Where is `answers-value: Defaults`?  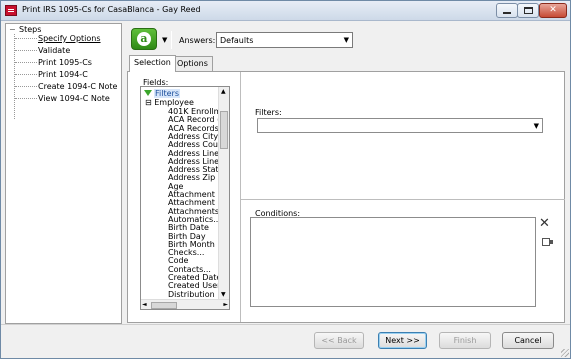
answers-value: Defaults is located at coordinates (237, 40).